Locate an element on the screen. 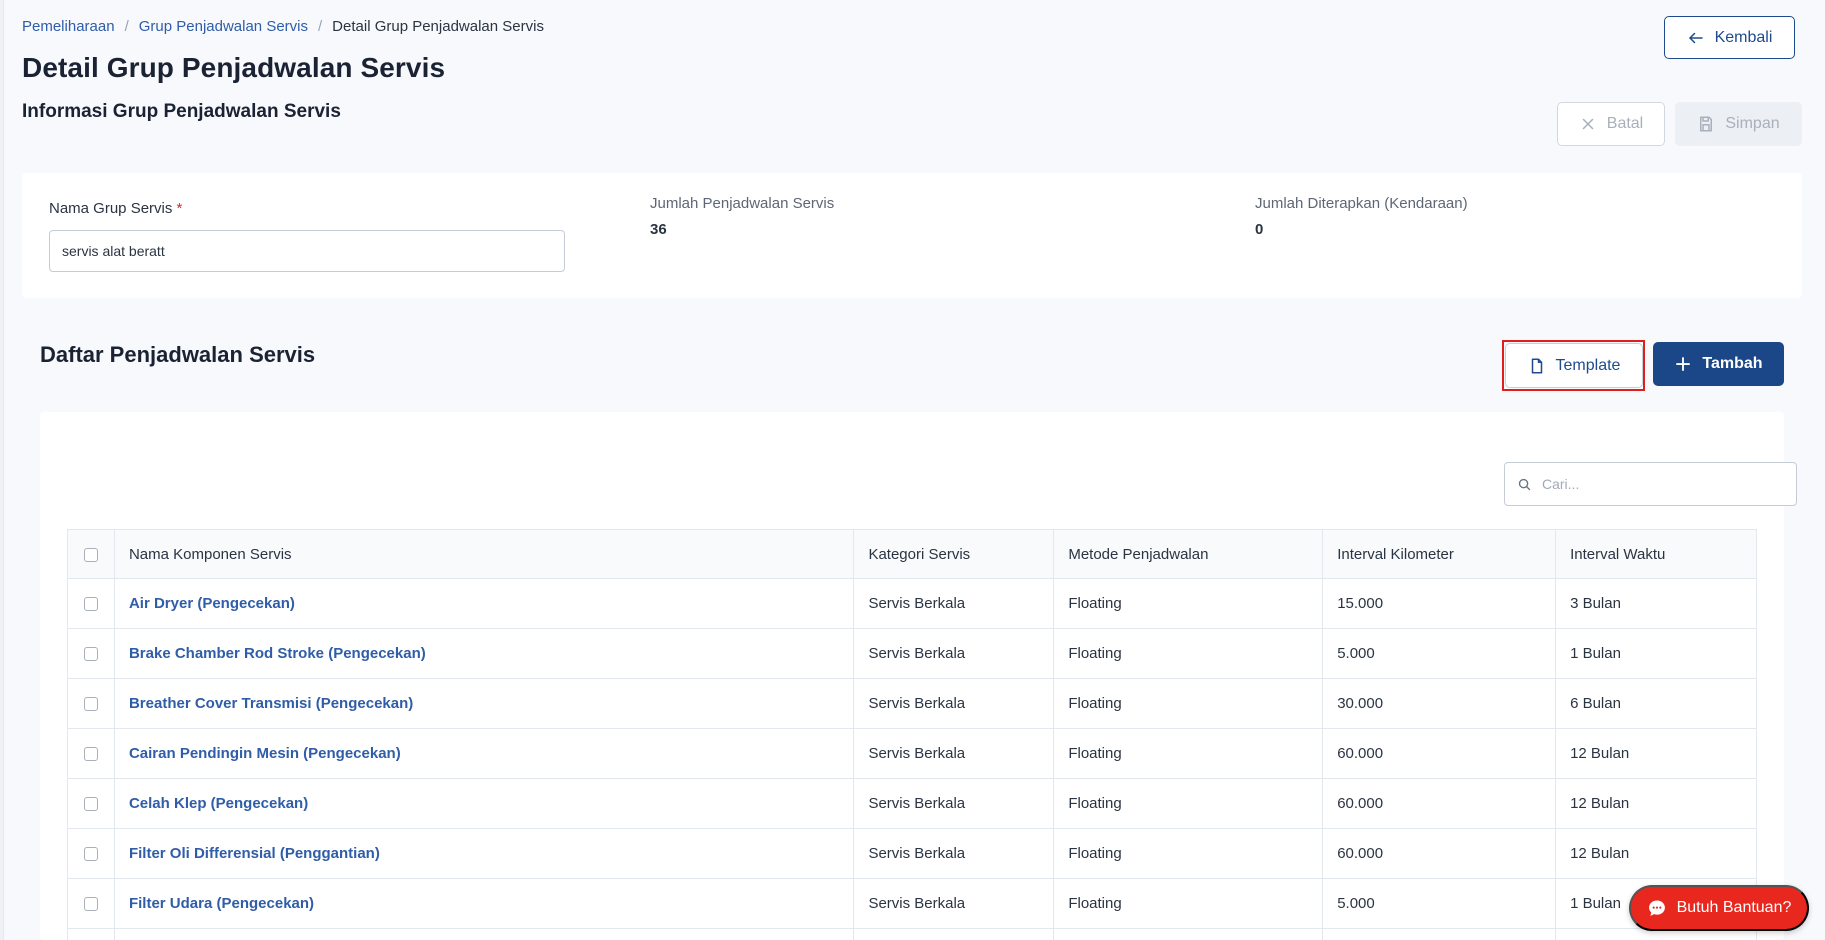 Image resolution: width=1825 pixels, height=940 pixels. plus-icon is located at coordinates (1683, 364).